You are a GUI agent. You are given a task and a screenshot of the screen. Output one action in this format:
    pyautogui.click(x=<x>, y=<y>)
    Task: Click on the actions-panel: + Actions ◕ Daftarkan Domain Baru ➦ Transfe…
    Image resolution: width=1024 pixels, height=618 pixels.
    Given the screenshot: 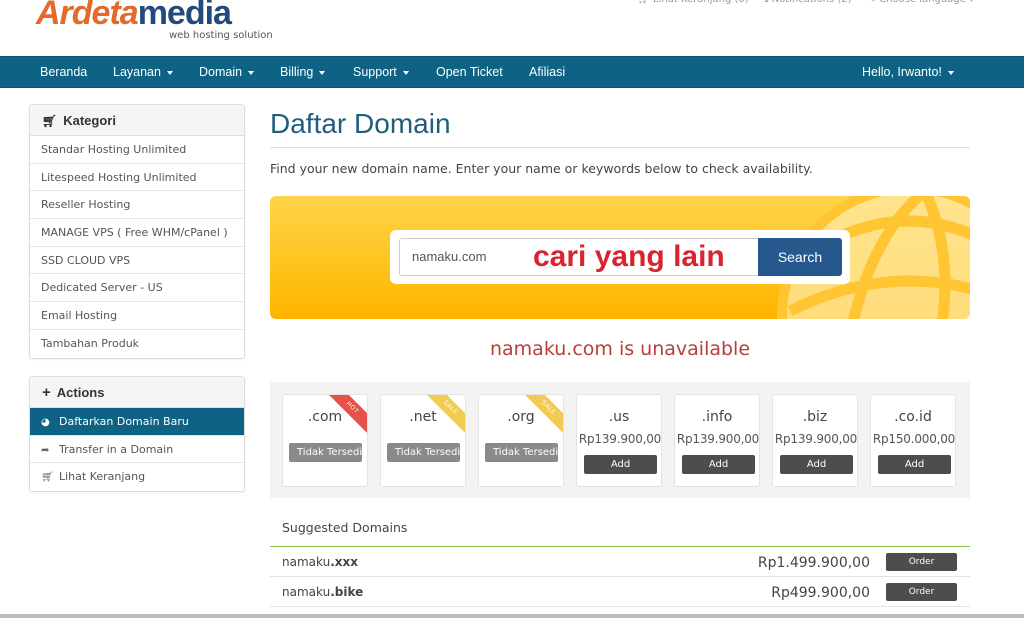 What is the action you would take?
    pyautogui.click(x=137, y=434)
    